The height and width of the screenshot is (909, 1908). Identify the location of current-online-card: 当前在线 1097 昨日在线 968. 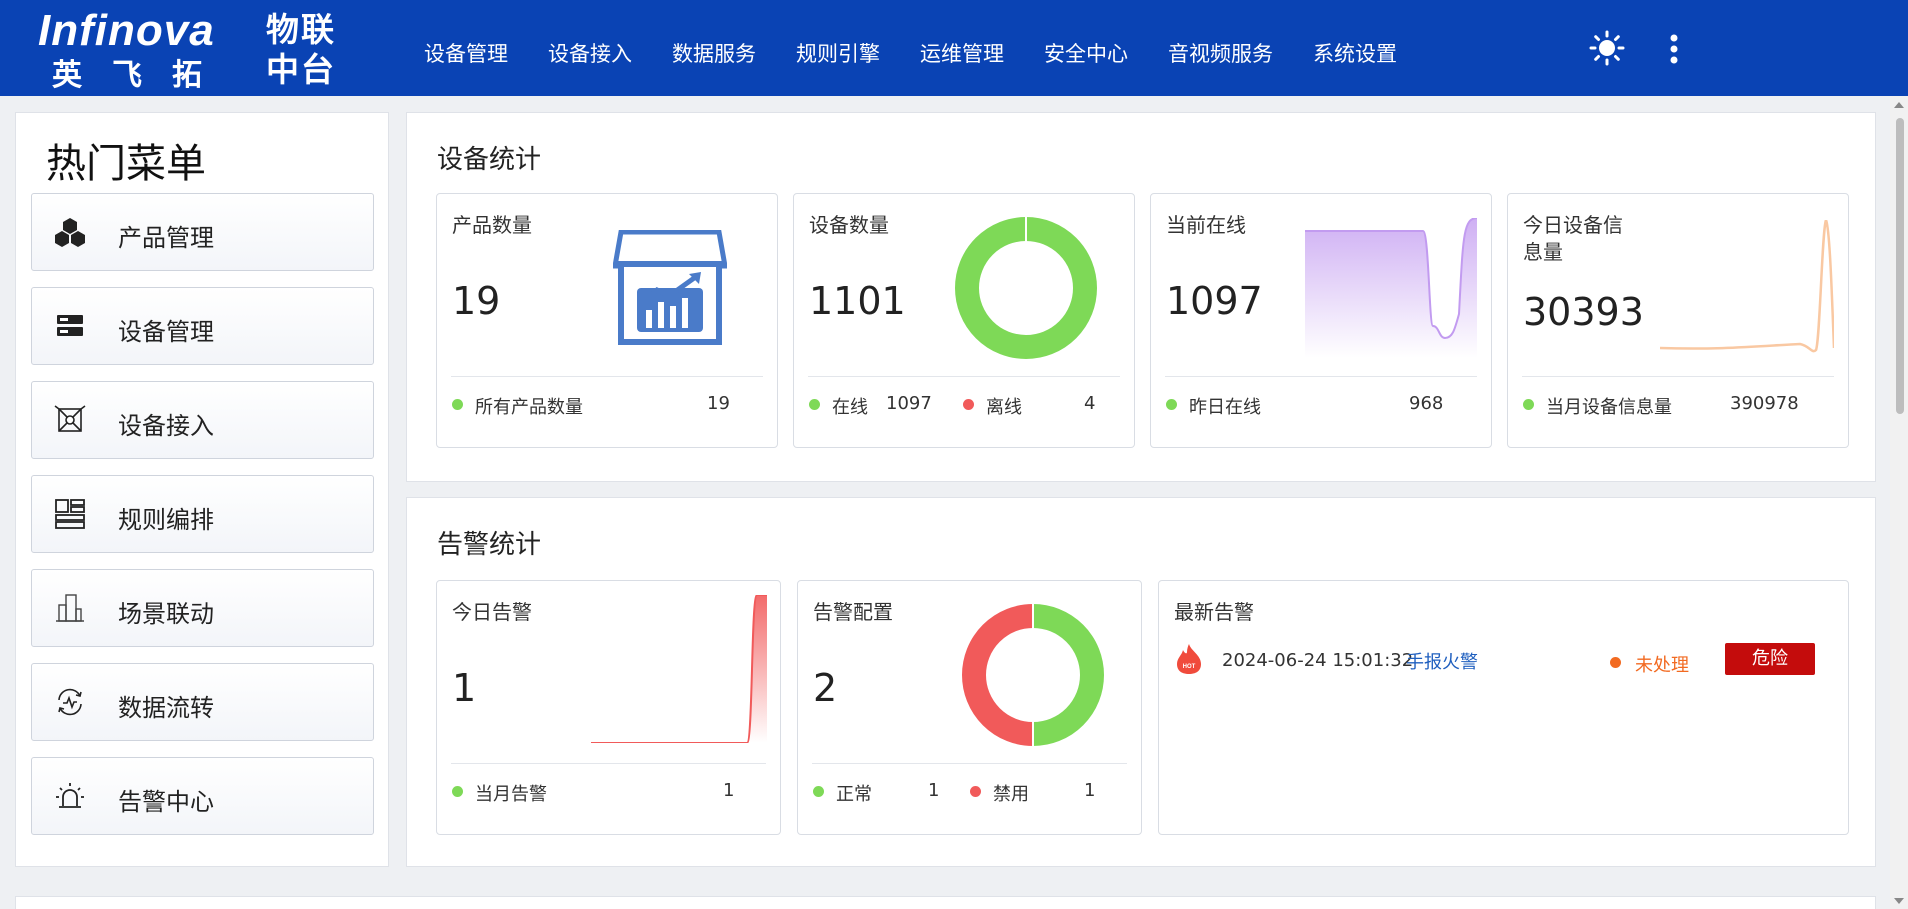
(1321, 320).